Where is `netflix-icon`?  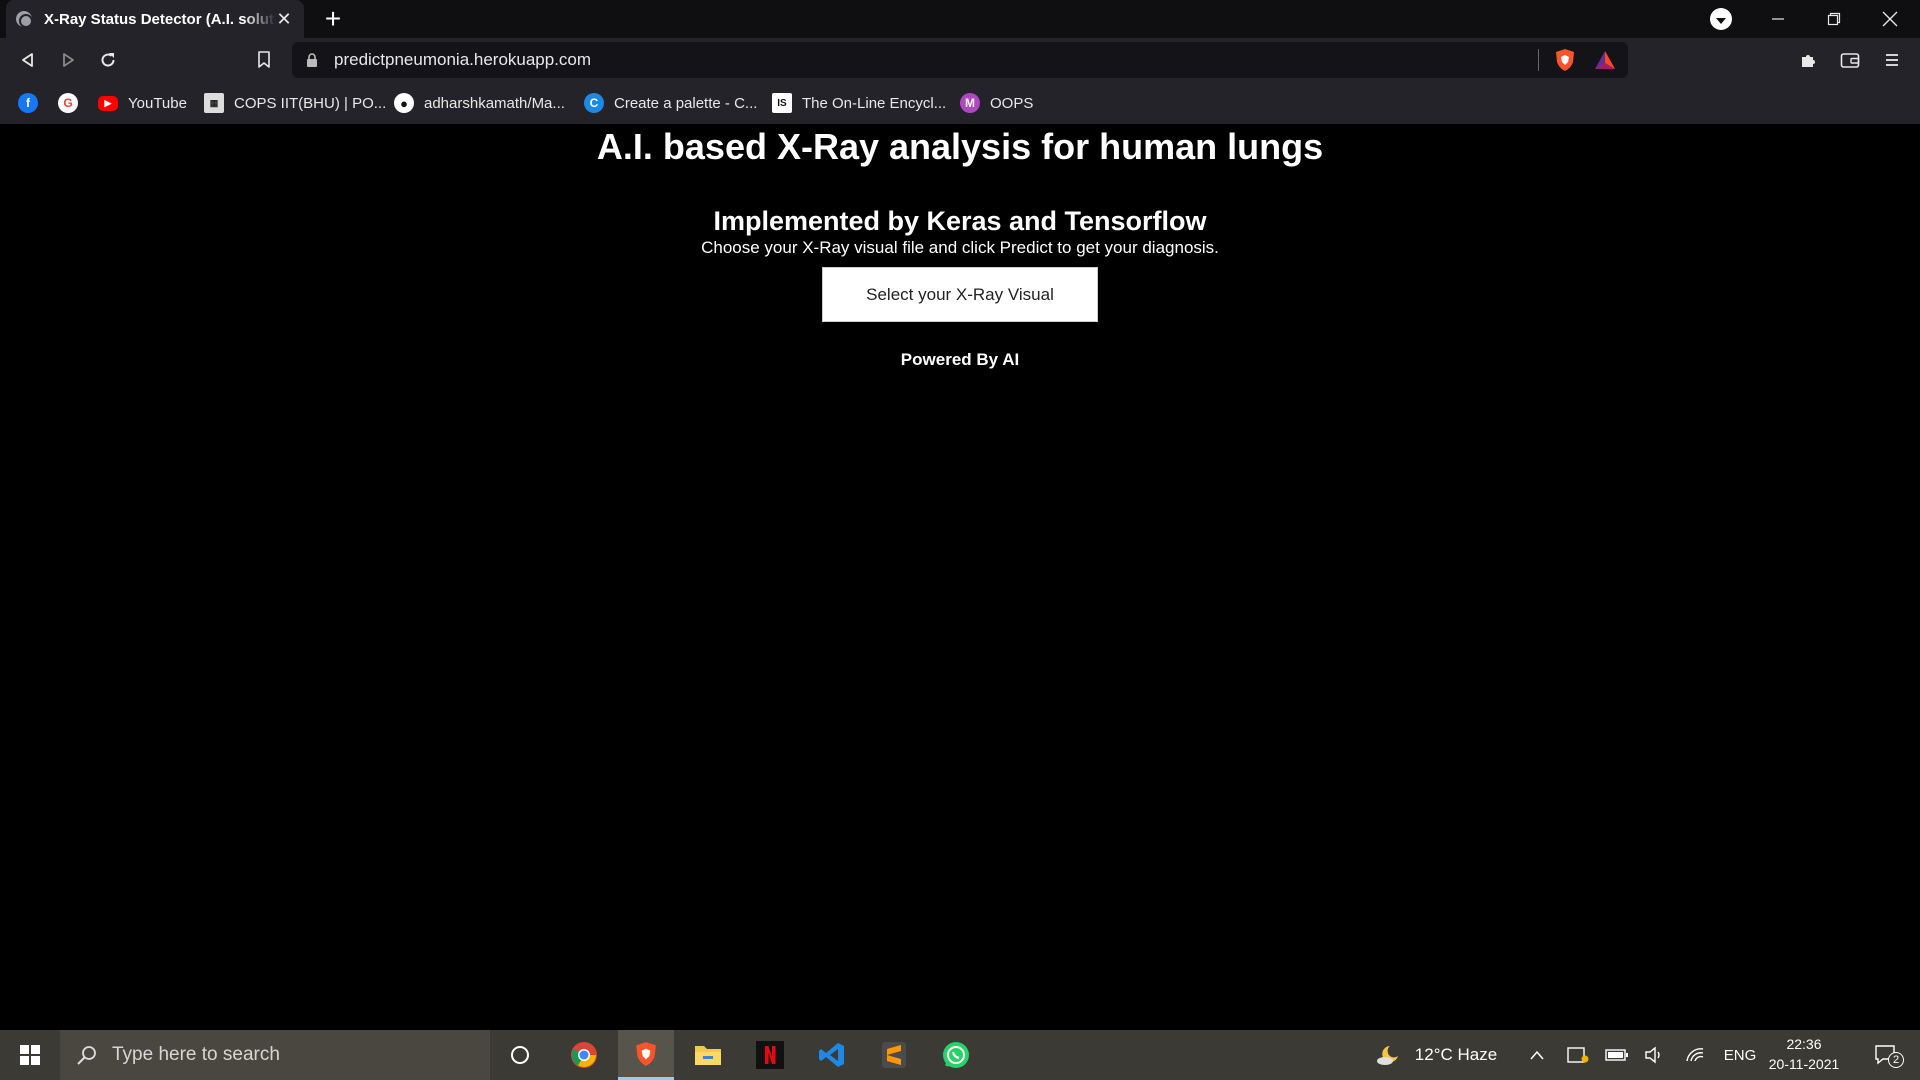
netflix-icon is located at coordinates (770, 1055).